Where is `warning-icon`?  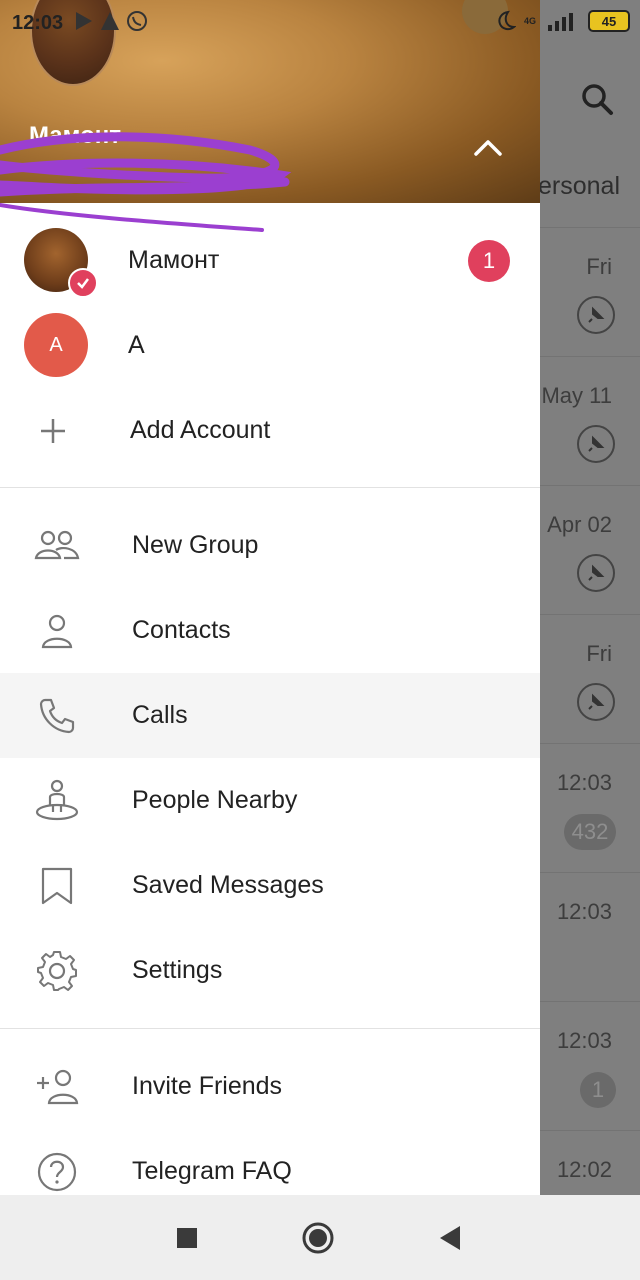 warning-icon is located at coordinates (110, 21).